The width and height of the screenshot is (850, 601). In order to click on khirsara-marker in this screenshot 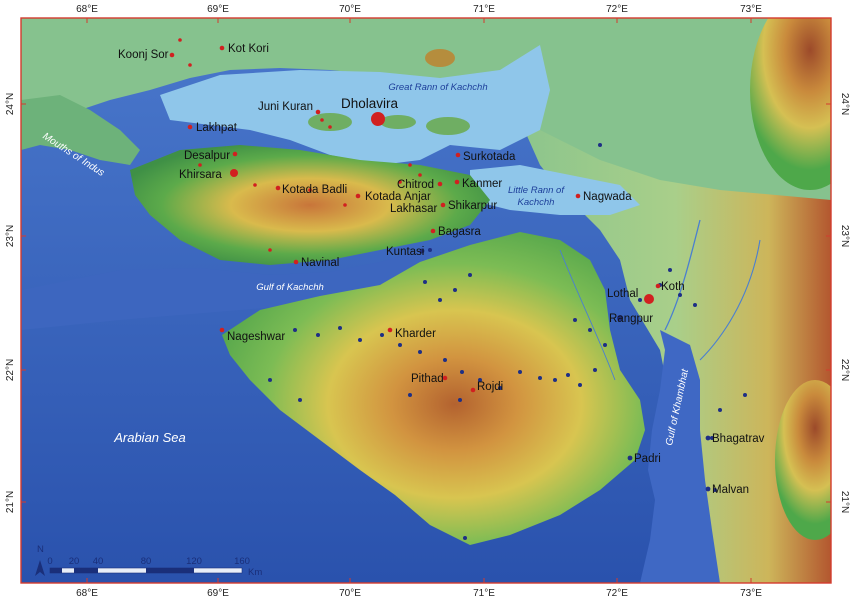, I will do `click(234, 173)`.